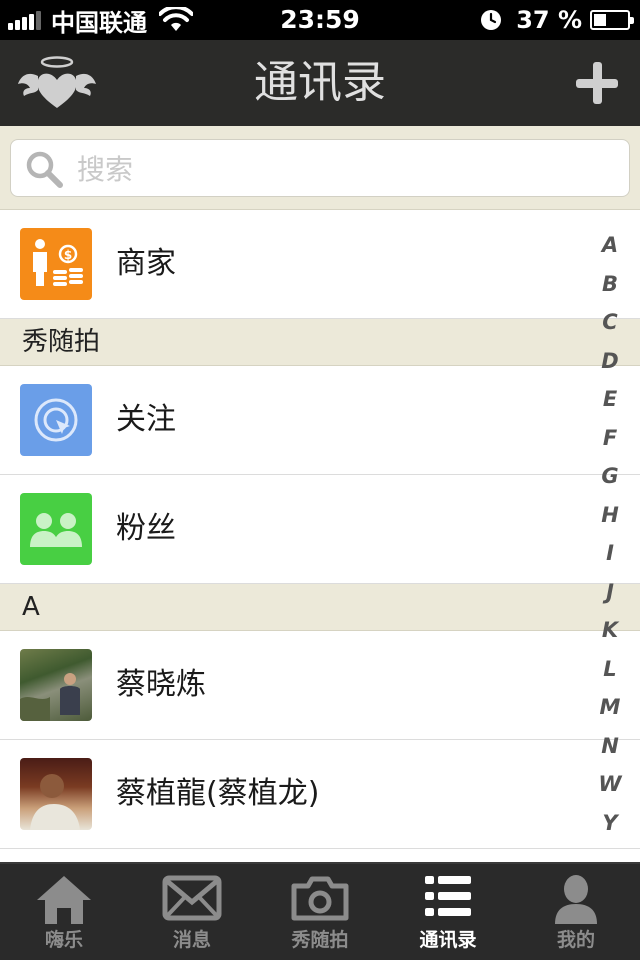  I want to click on tab-bar: 嗨乐 消息 秀随拍 通讯录 我的, so click(320, 911).